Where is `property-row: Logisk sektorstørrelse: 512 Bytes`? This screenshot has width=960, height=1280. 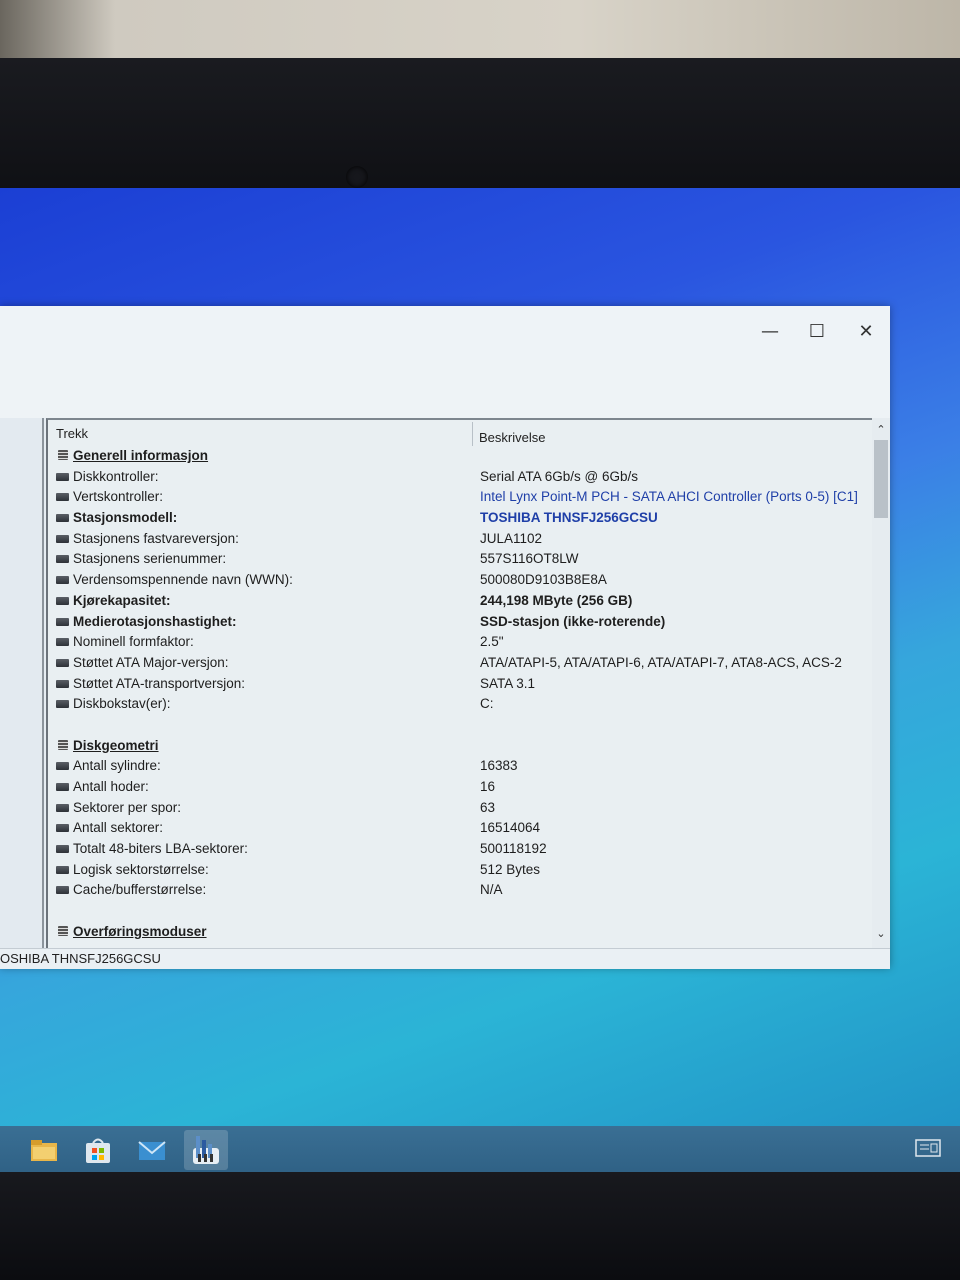
property-row: Logisk sektorstørrelse: 512 Bytes is located at coordinates (464, 870).